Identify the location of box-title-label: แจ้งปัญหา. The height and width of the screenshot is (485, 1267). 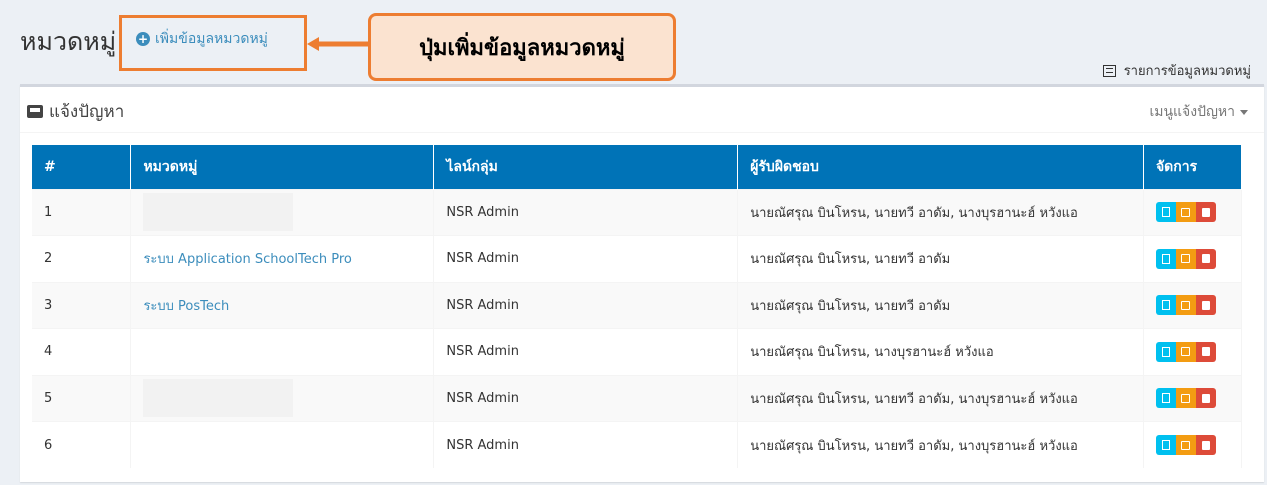
(87, 112).